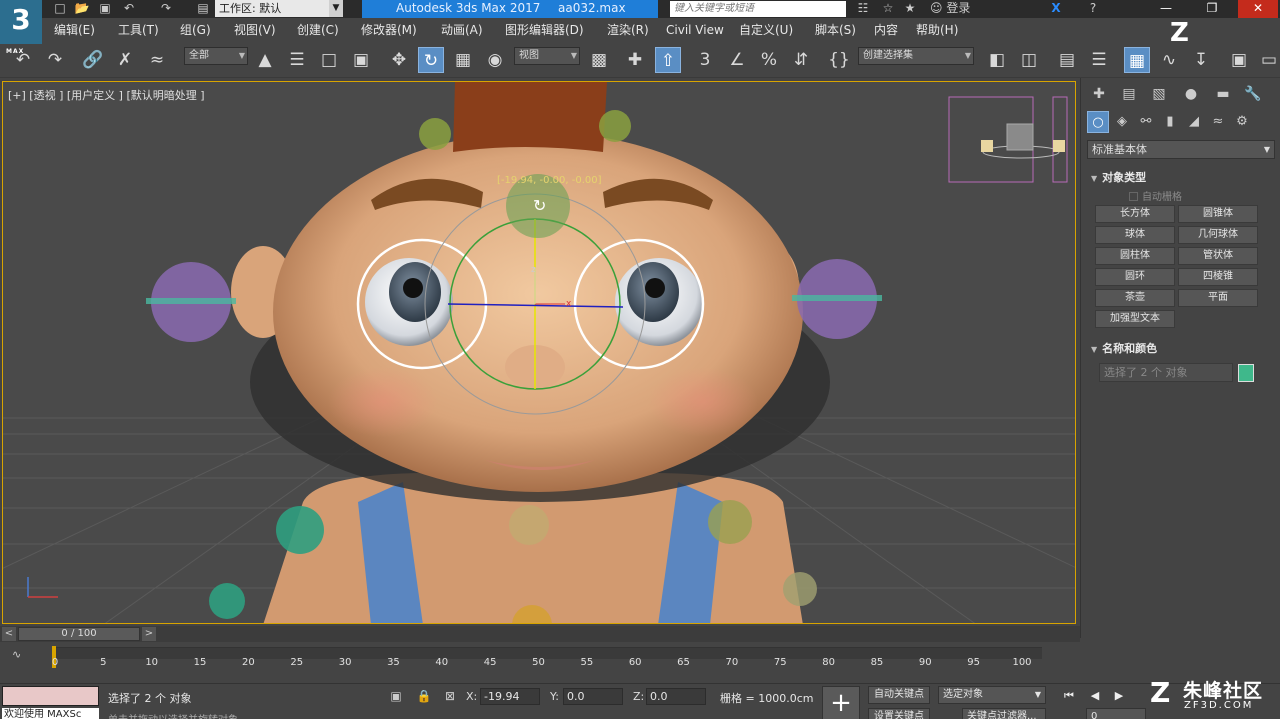  What do you see at coordinates (1135, 235) in the screenshot?
I see `sphere-button: 球体` at bounding box center [1135, 235].